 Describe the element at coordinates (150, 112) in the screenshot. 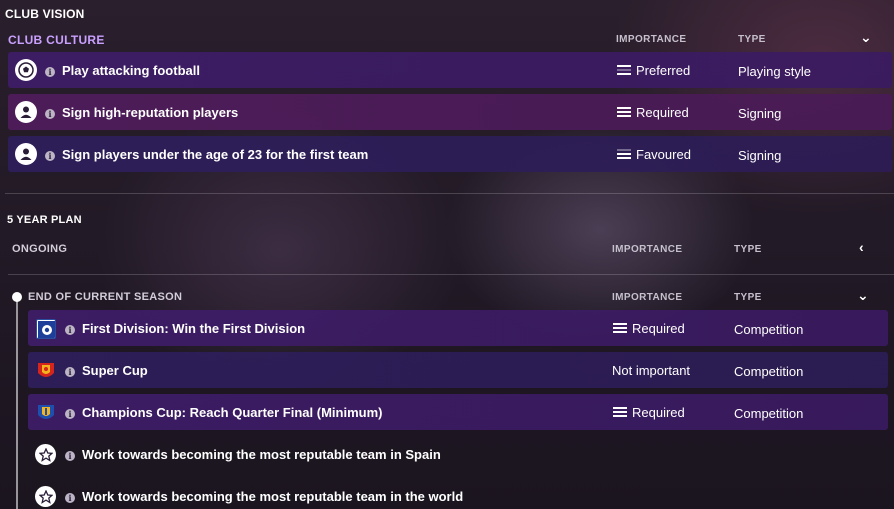

I see `culture-row-label: Sign high-reputation players` at that location.